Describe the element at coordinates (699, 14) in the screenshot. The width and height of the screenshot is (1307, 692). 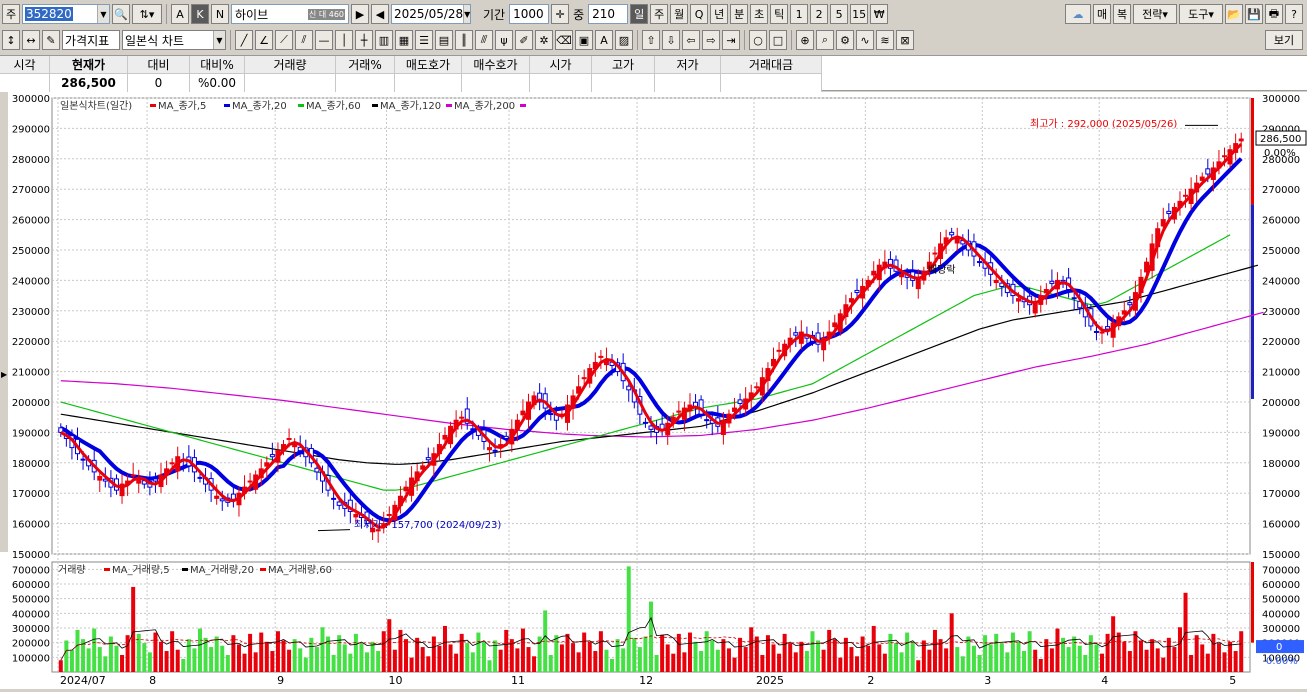
I see `period-quarter-button: Q` at that location.